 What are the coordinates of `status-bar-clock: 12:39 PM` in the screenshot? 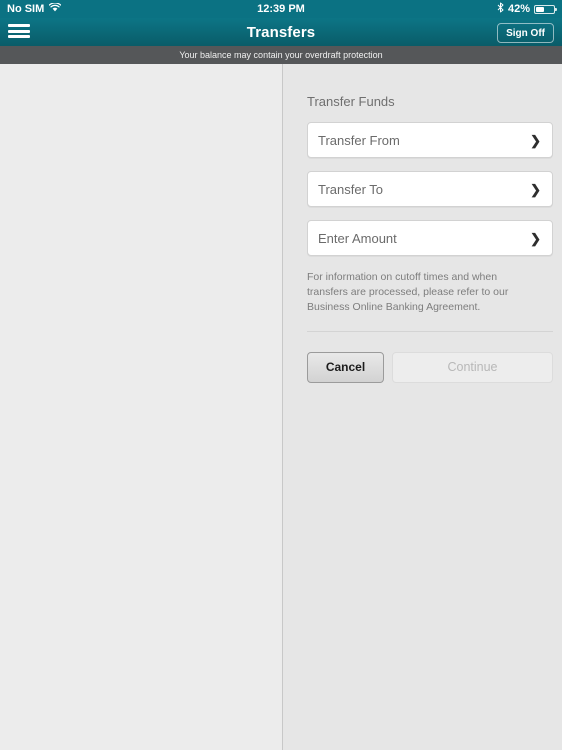 It's located at (281, 9).